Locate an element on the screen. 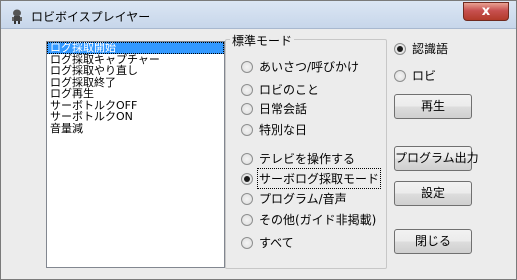 This screenshot has height=280, width=517. settings-button: 設定 is located at coordinates (433, 193).